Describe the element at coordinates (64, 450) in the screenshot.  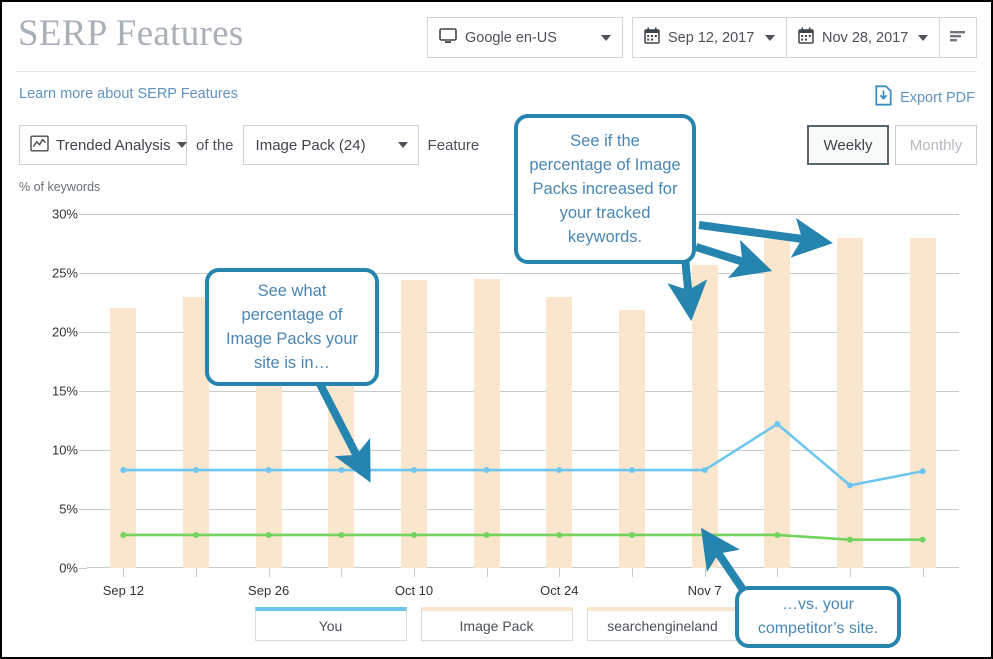
I see `y-tick-label: 10%` at that location.